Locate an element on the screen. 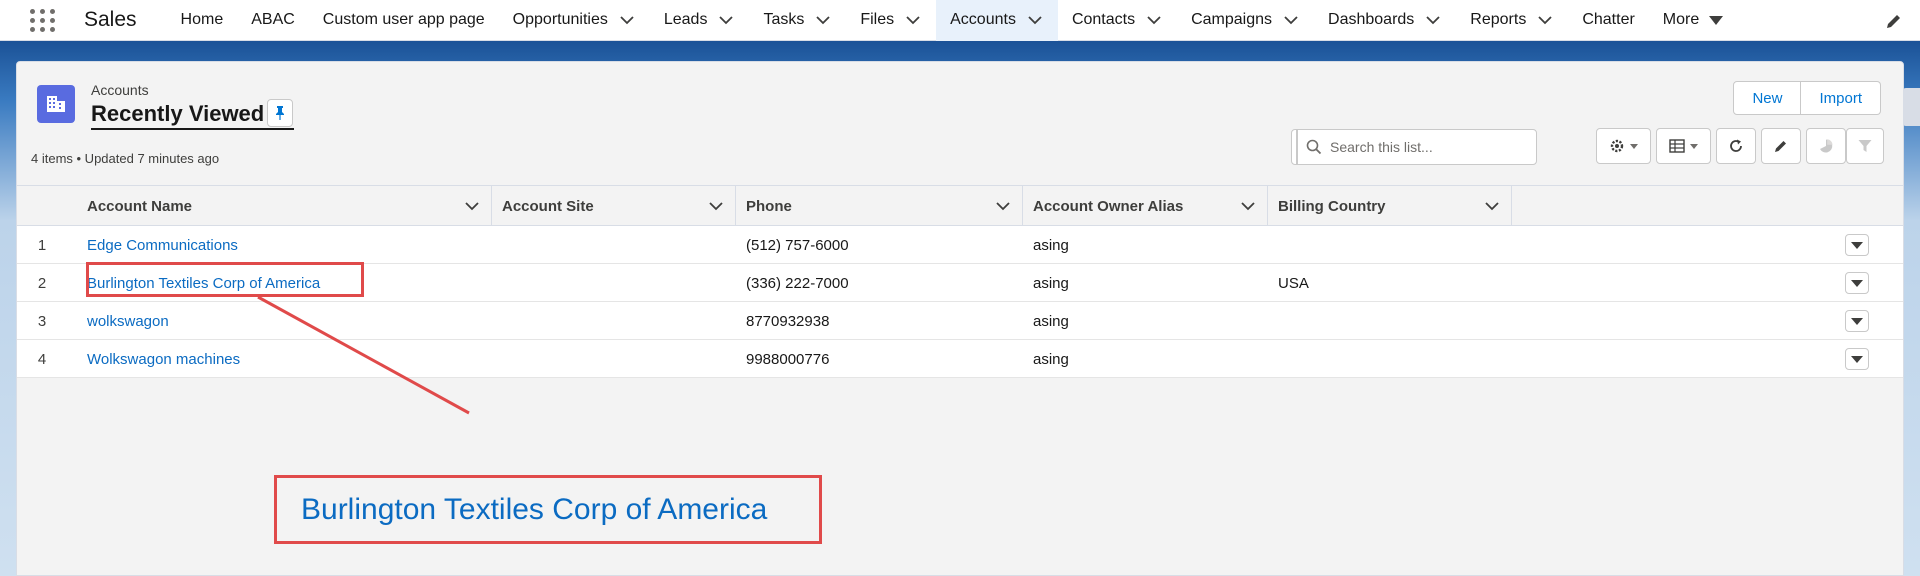 Image resolution: width=1920 pixels, height=576 pixels. refresh-icon is located at coordinates (1736, 145).